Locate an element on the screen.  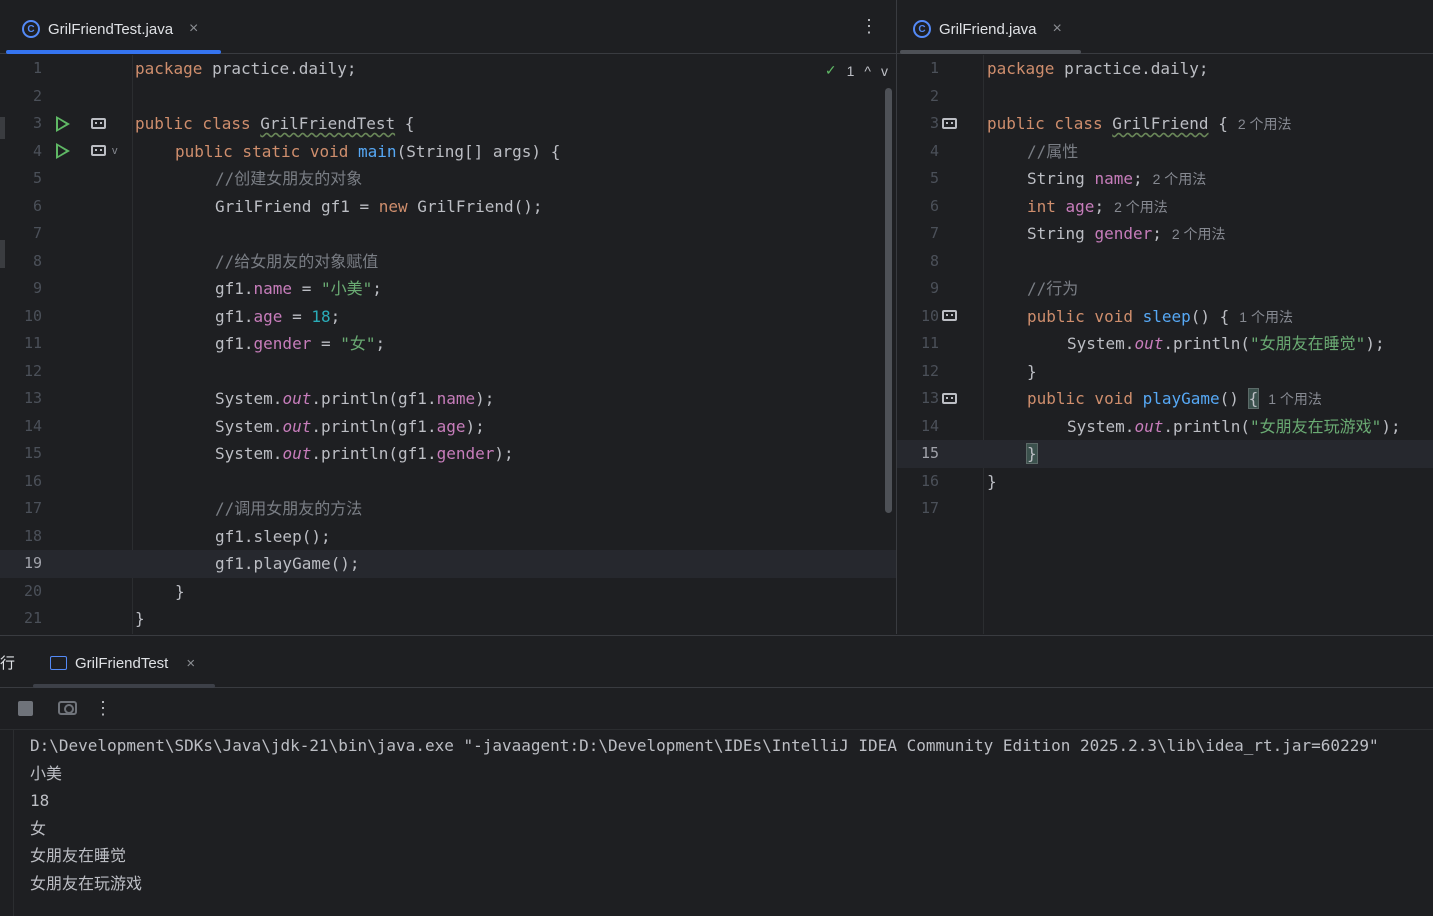
code-line: String gender; 2 个用法 is located at coordinates (1126, 233).